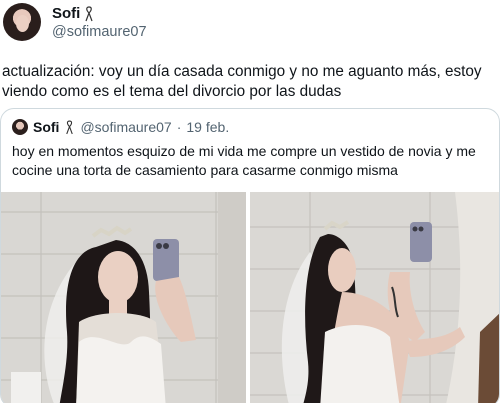 Image resolution: width=500 pixels, height=403 pixels. Describe the element at coordinates (99, 32) in the screenshot. I see `author-handle: @sofimaure07` at that location.